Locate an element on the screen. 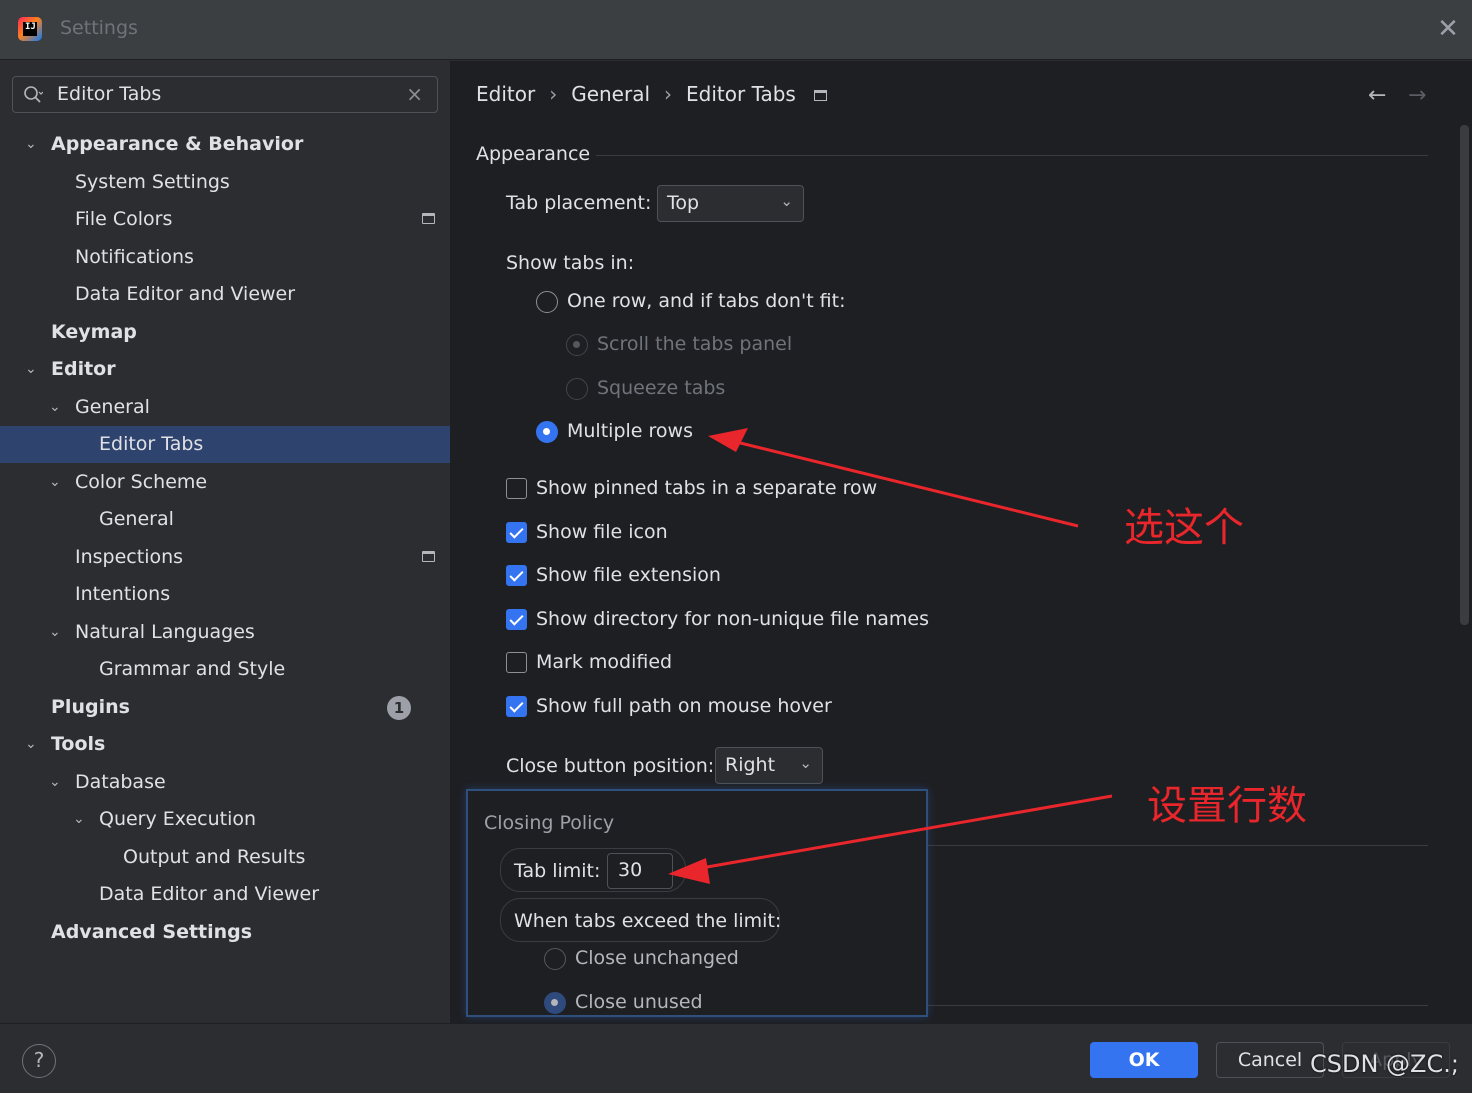 This screenshot has height=1093, width=1472. search-input: Editor Tabs × is located at coordinates (225, 94).